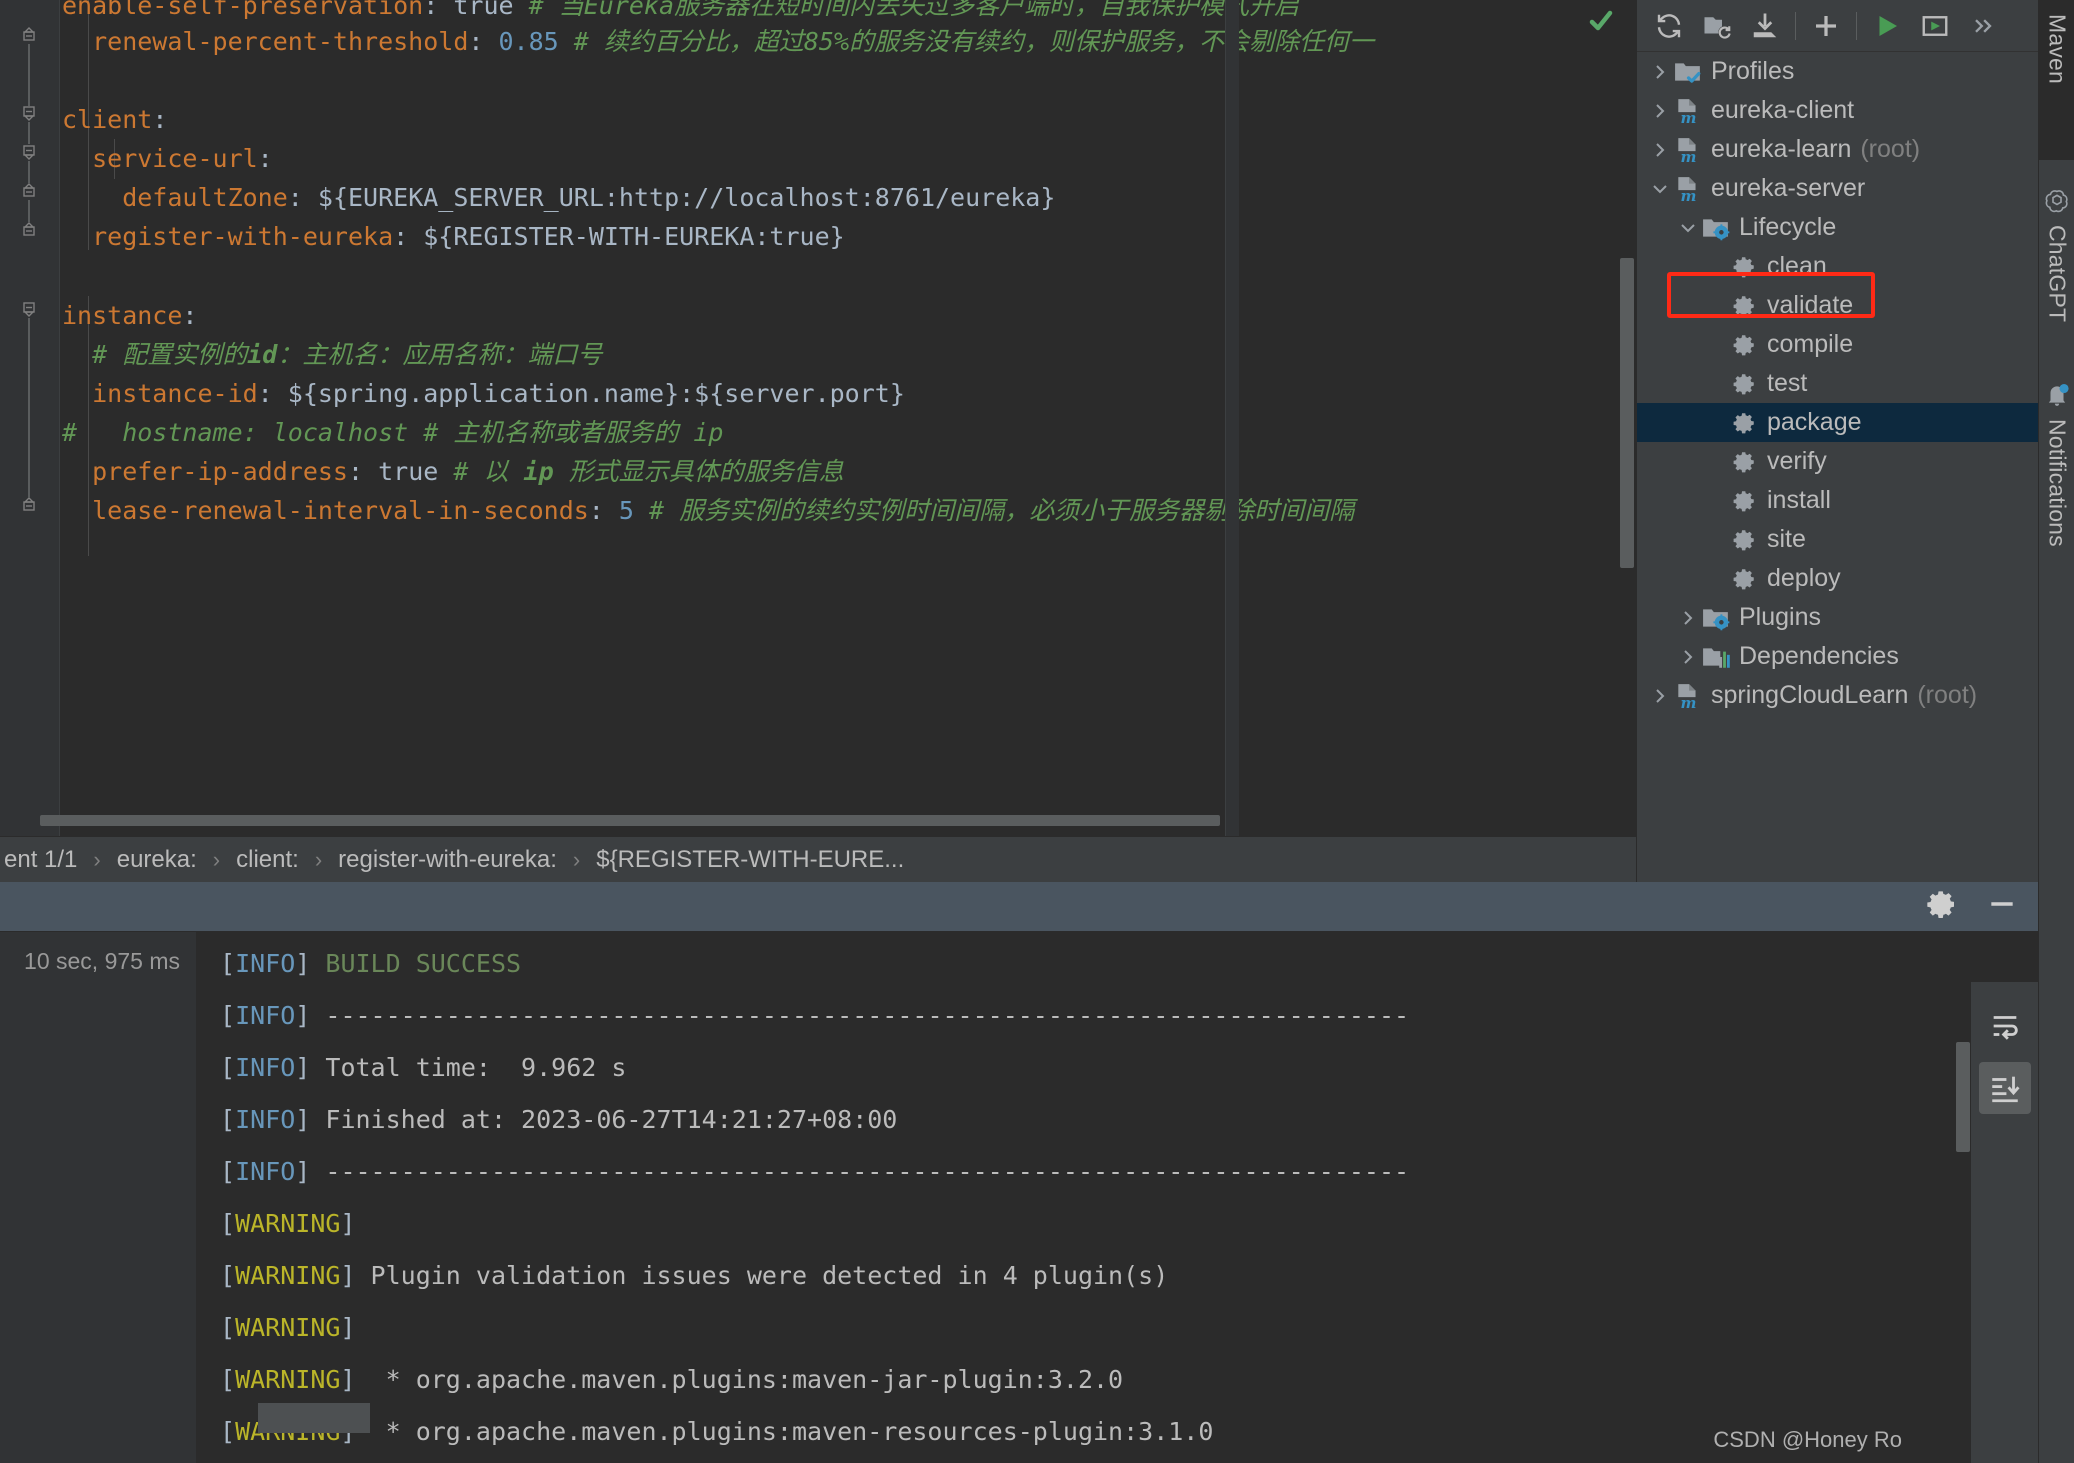 This screenshot has height=1463, width=2074. I want to click on console-side-toolbar, so click(2004, 1222).